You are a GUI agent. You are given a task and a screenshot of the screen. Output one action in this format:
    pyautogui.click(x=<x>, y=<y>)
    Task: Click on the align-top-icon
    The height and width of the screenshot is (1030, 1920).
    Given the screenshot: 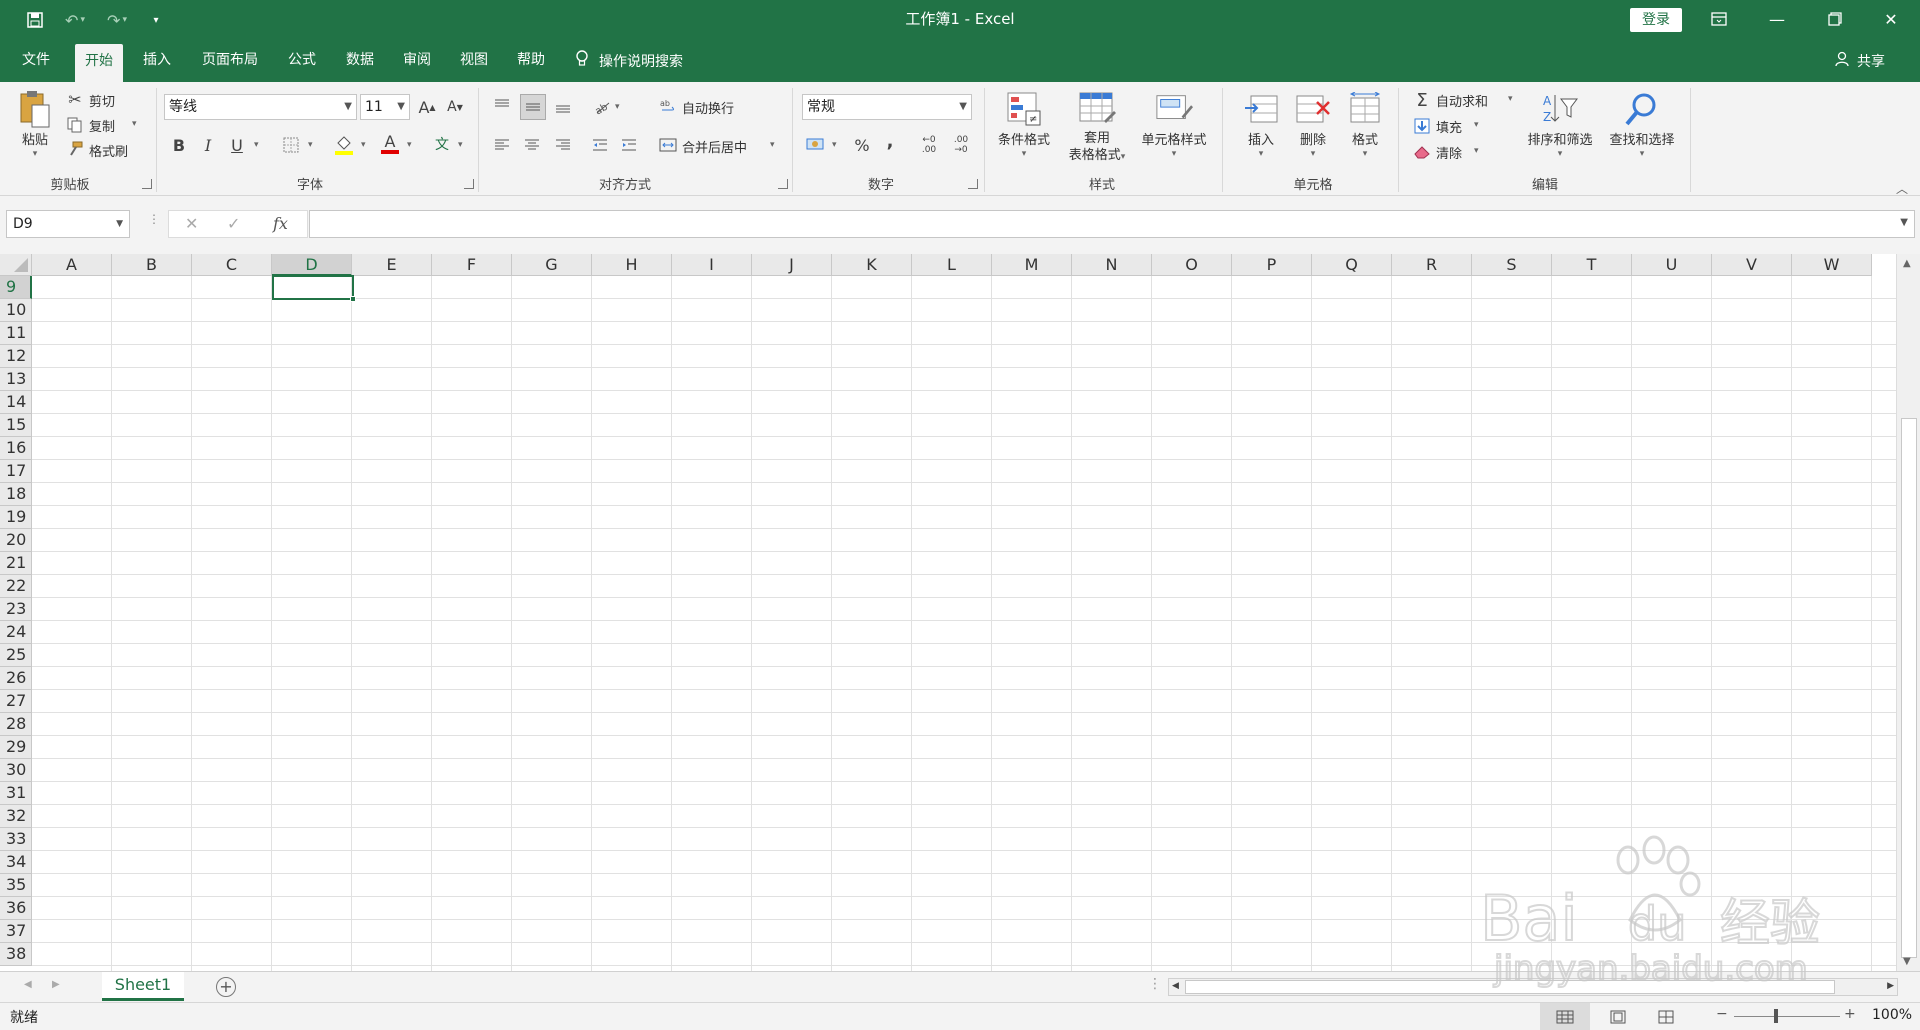 What is the action you would take?
    pyautogui.click(x=502, y=105)
    